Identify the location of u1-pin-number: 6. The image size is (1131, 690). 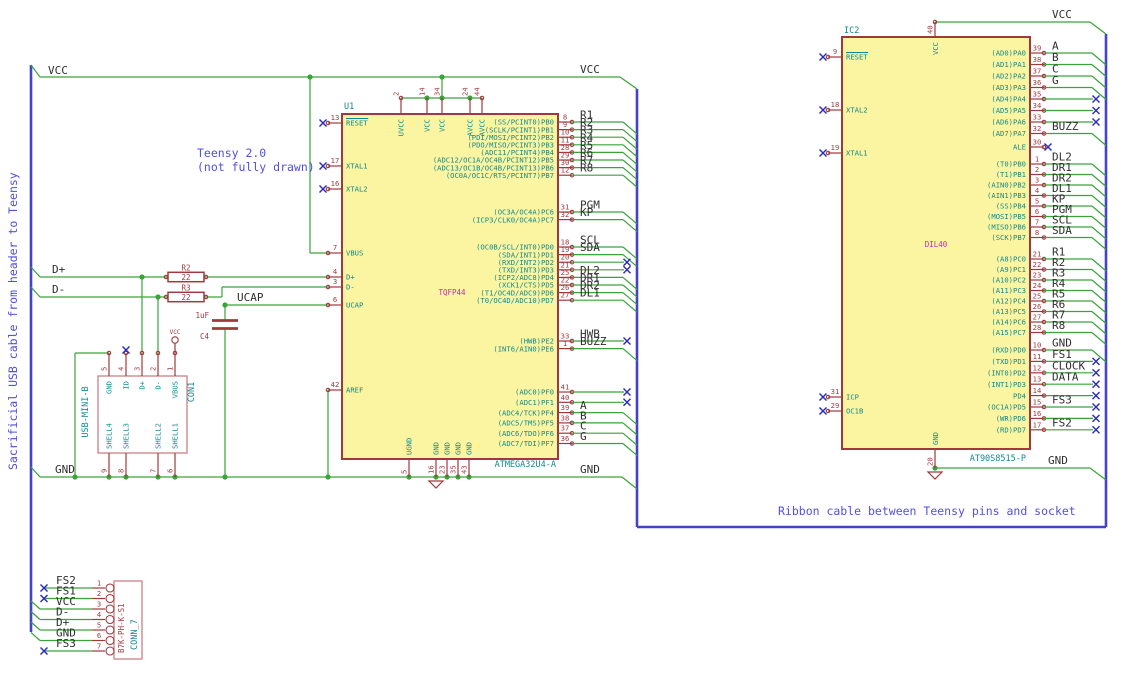
(335, 299).